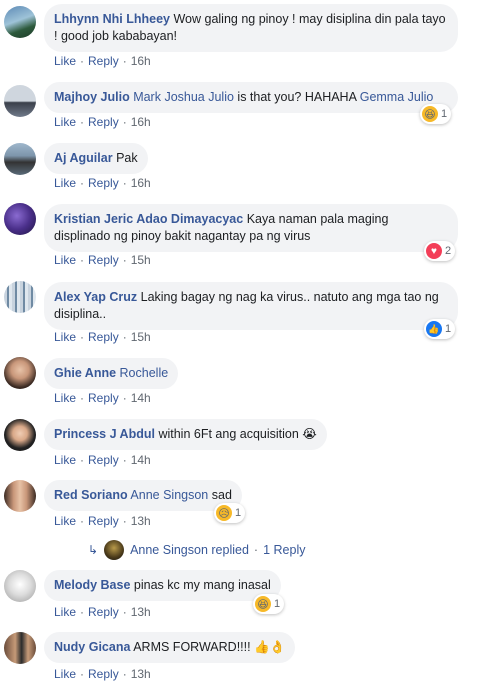  What do you see at coordinates (92, 585) in the screenshot?
I see `comment-author: Melody Base` at bounding box center [92, 585].